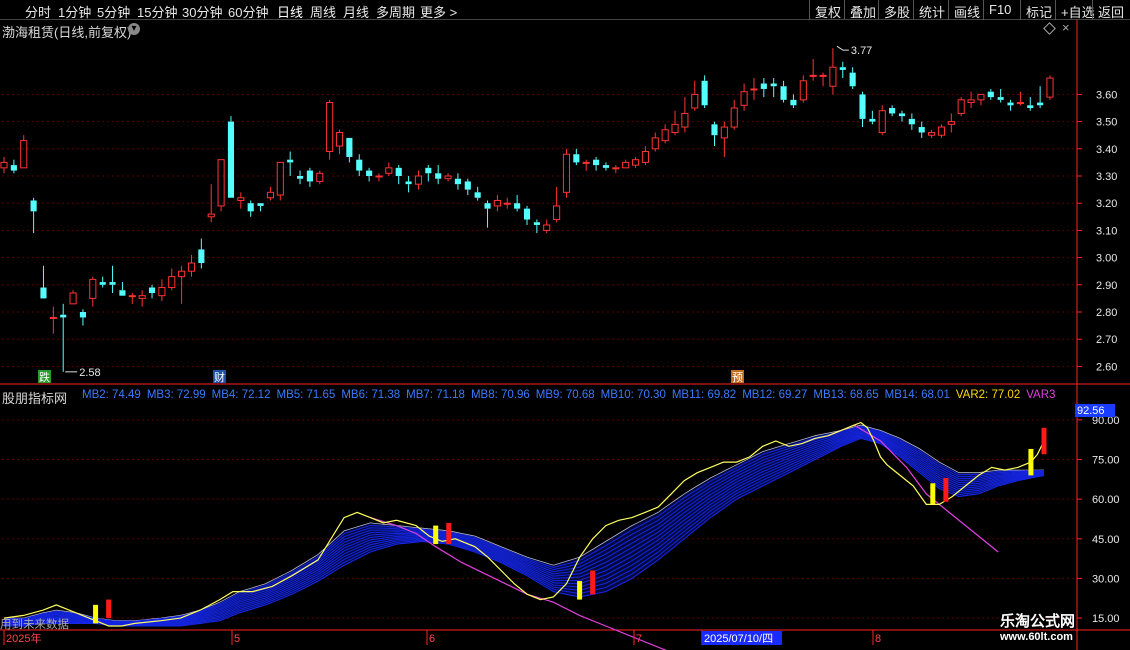 This screenshot has width=1130, height=650. I want to click on ind-tick-label-4: 75.00, so click(1106, 461).